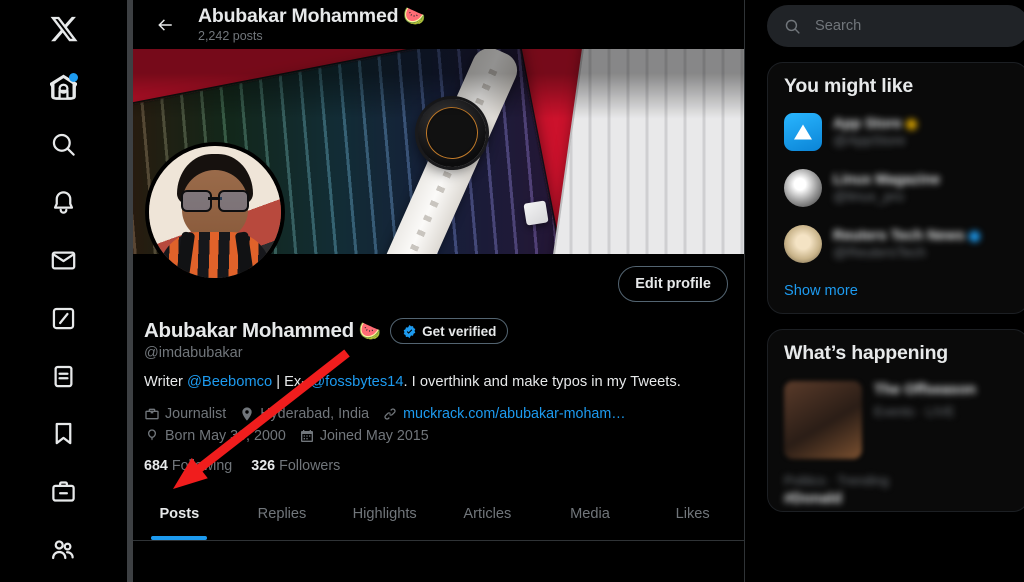 Image resolution: width=1024 pixels, height=582 pixels. I want to click on trend-category: Politics · Trending, so click(836, 480).